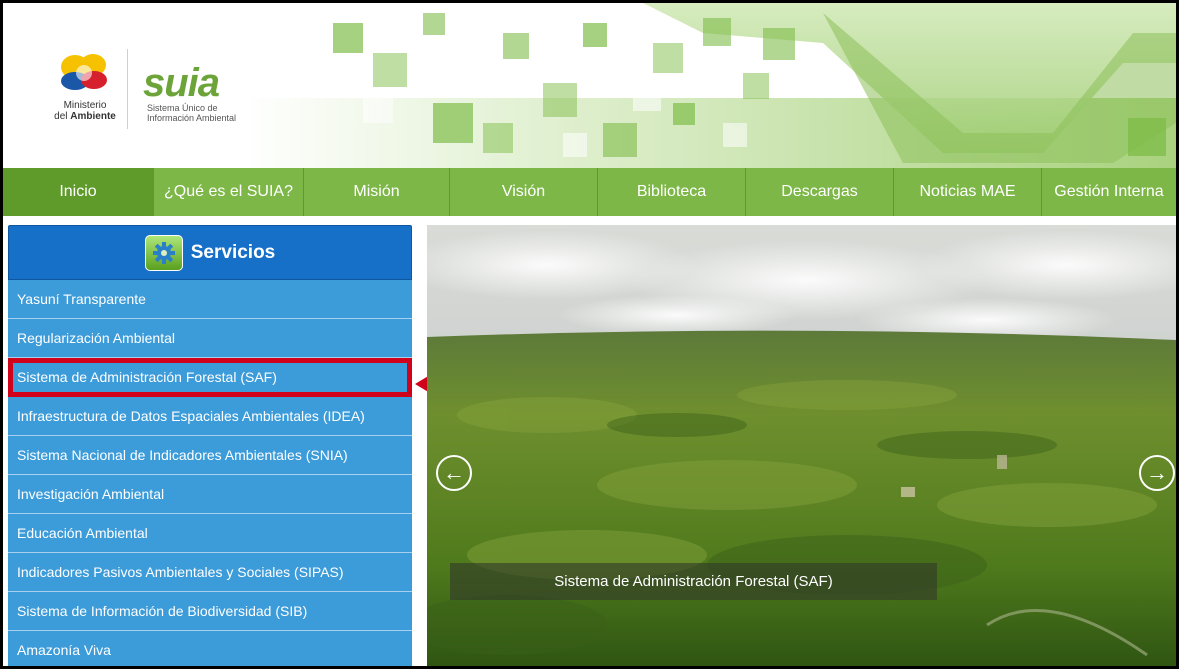 This screenshot has height=669, width=1179. I want to click on ministry-logo: Ministerio del Ambiente, so click(85, 83).